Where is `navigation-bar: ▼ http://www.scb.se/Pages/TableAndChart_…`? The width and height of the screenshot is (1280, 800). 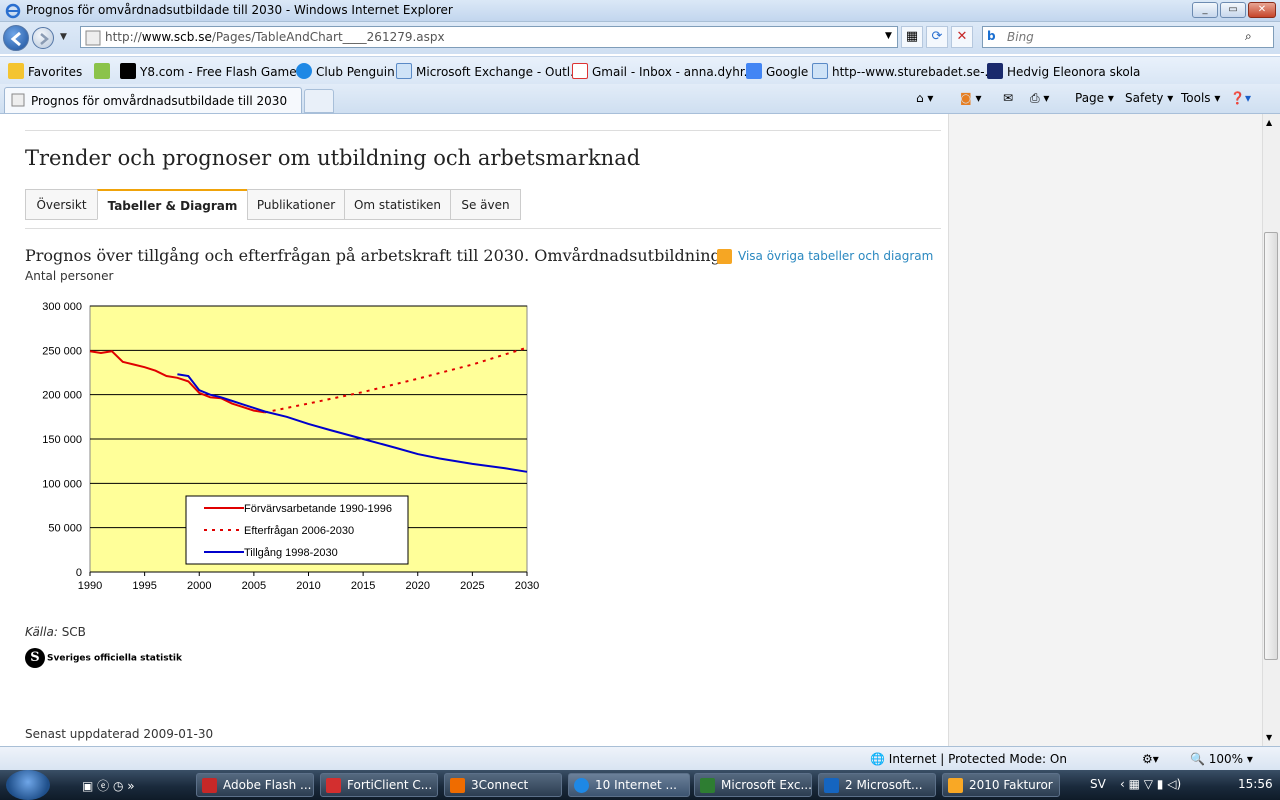 navigation-bar: ▼ http://www.scb.se/Pages/TableAndChart_… is located at coordinates (640, 38).